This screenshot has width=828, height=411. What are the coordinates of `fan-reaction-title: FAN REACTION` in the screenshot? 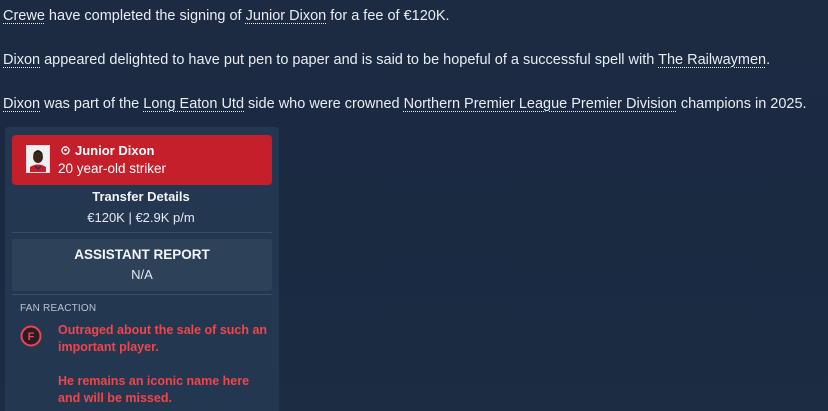 It's located at (58, 308).